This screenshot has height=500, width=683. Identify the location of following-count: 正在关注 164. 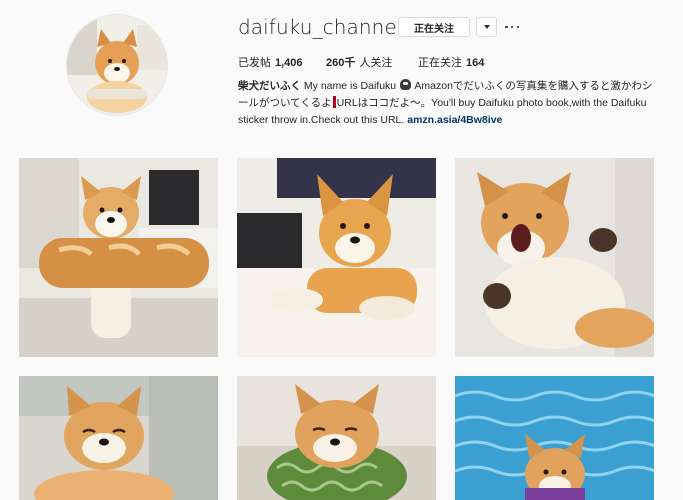
(451, 62).